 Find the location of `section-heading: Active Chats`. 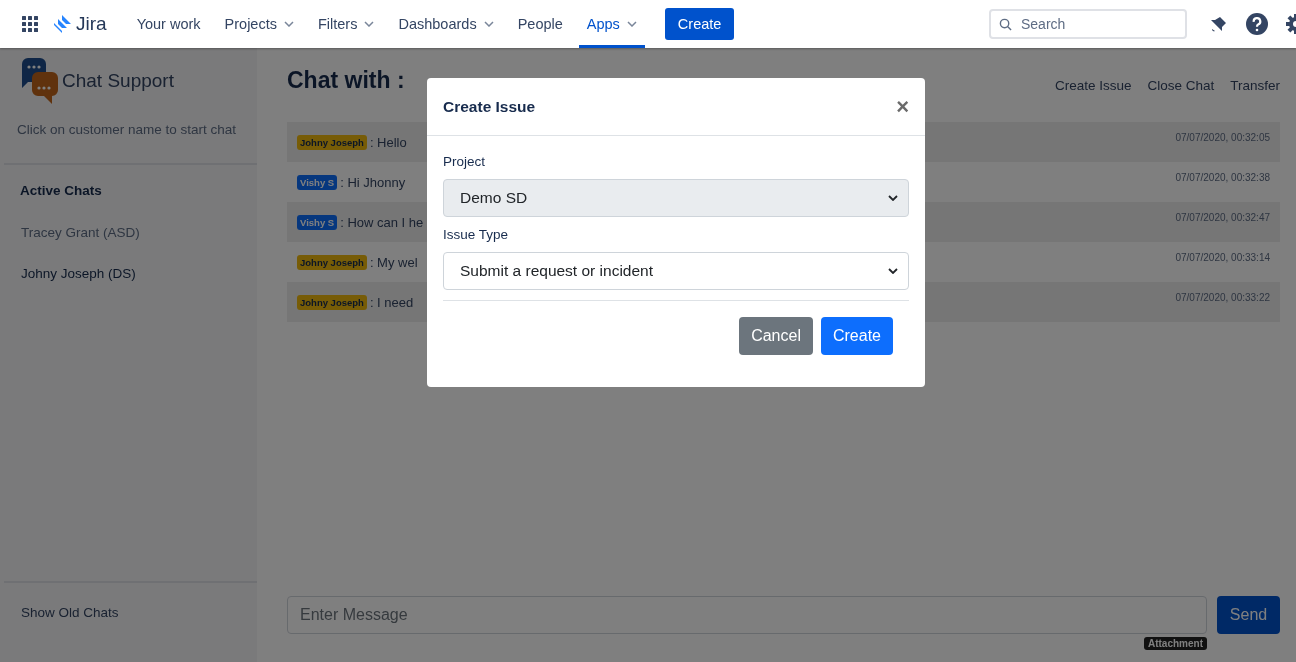

section-heading: Active Chats is located at coordinates (61, 190).